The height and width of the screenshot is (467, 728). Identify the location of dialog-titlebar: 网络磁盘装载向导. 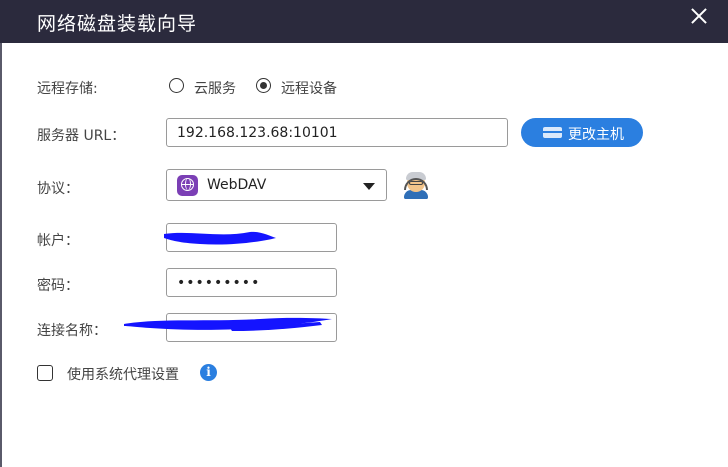
(364, 21).